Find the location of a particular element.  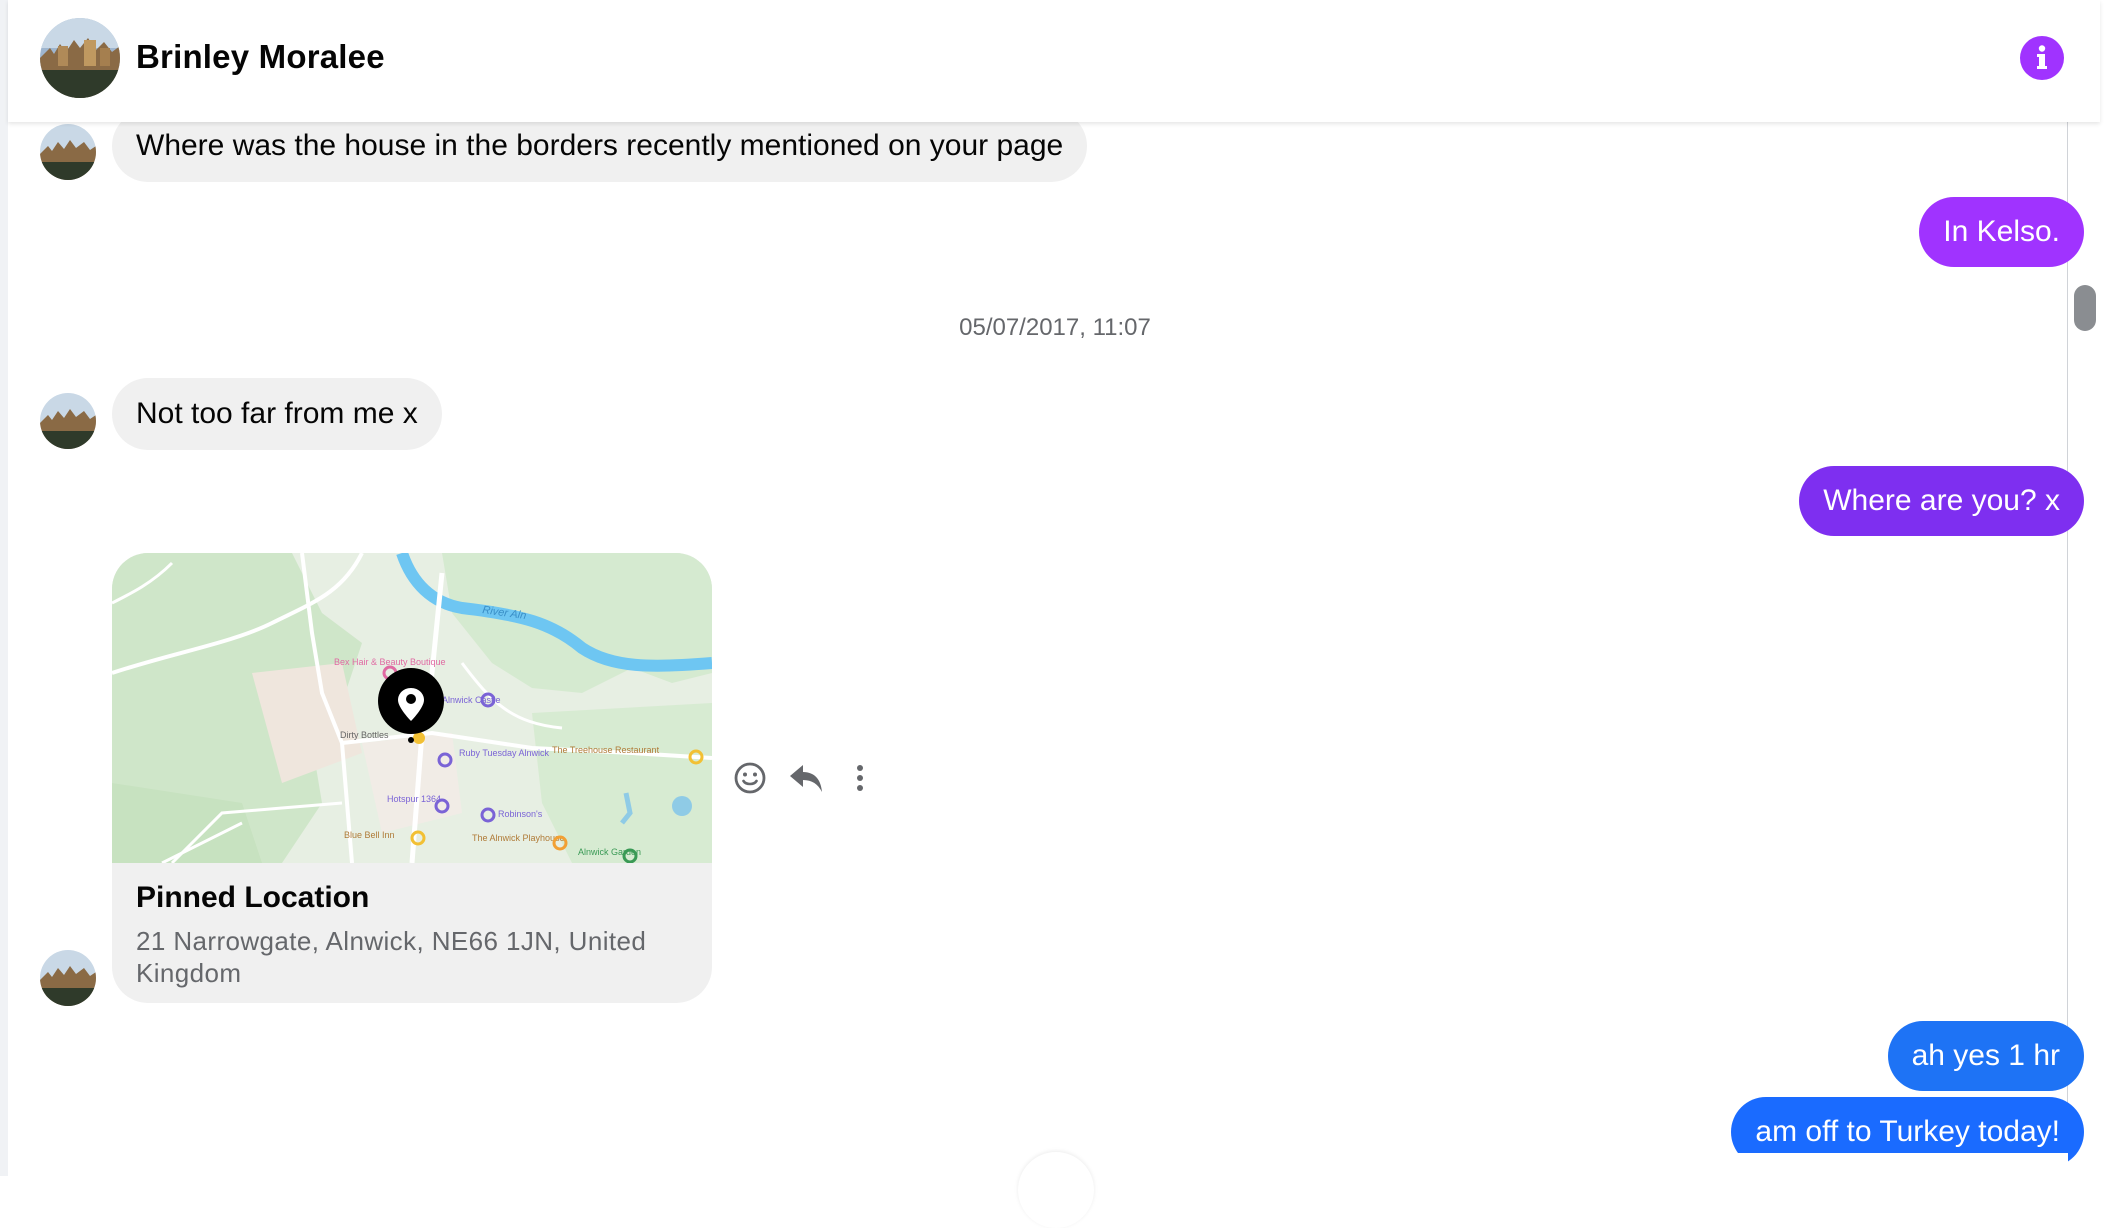

reply-arrow-icon is located at coordinates (806, 778).